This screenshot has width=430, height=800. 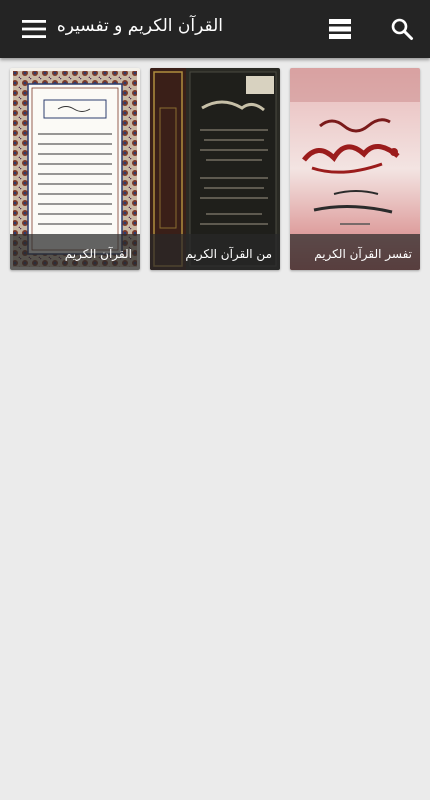 I want to click on page-title: القرآن الكريم و تفسيره, so click(x=139, y=26).